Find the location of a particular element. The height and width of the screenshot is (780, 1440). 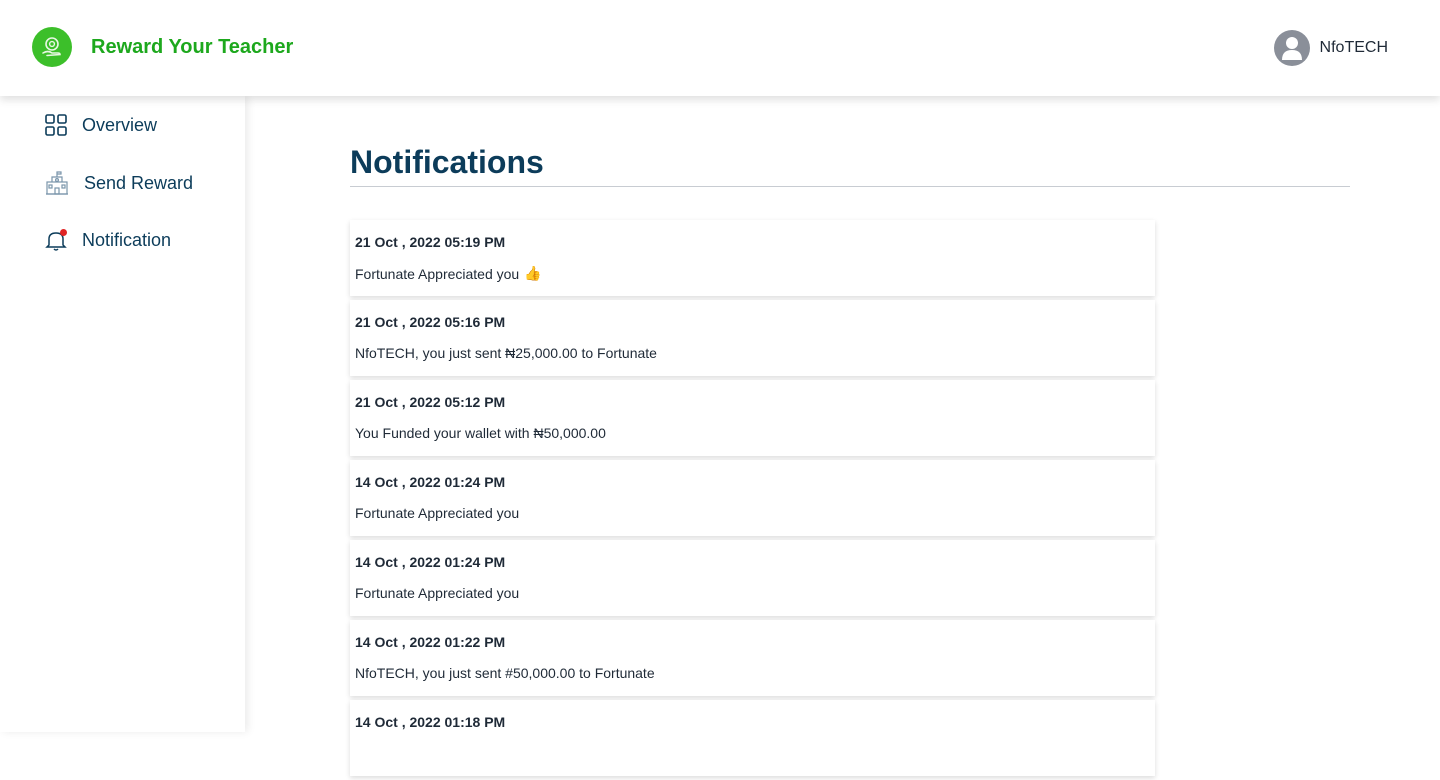

sidebar-item-notification: Notification is located at coordinates (107, 240).